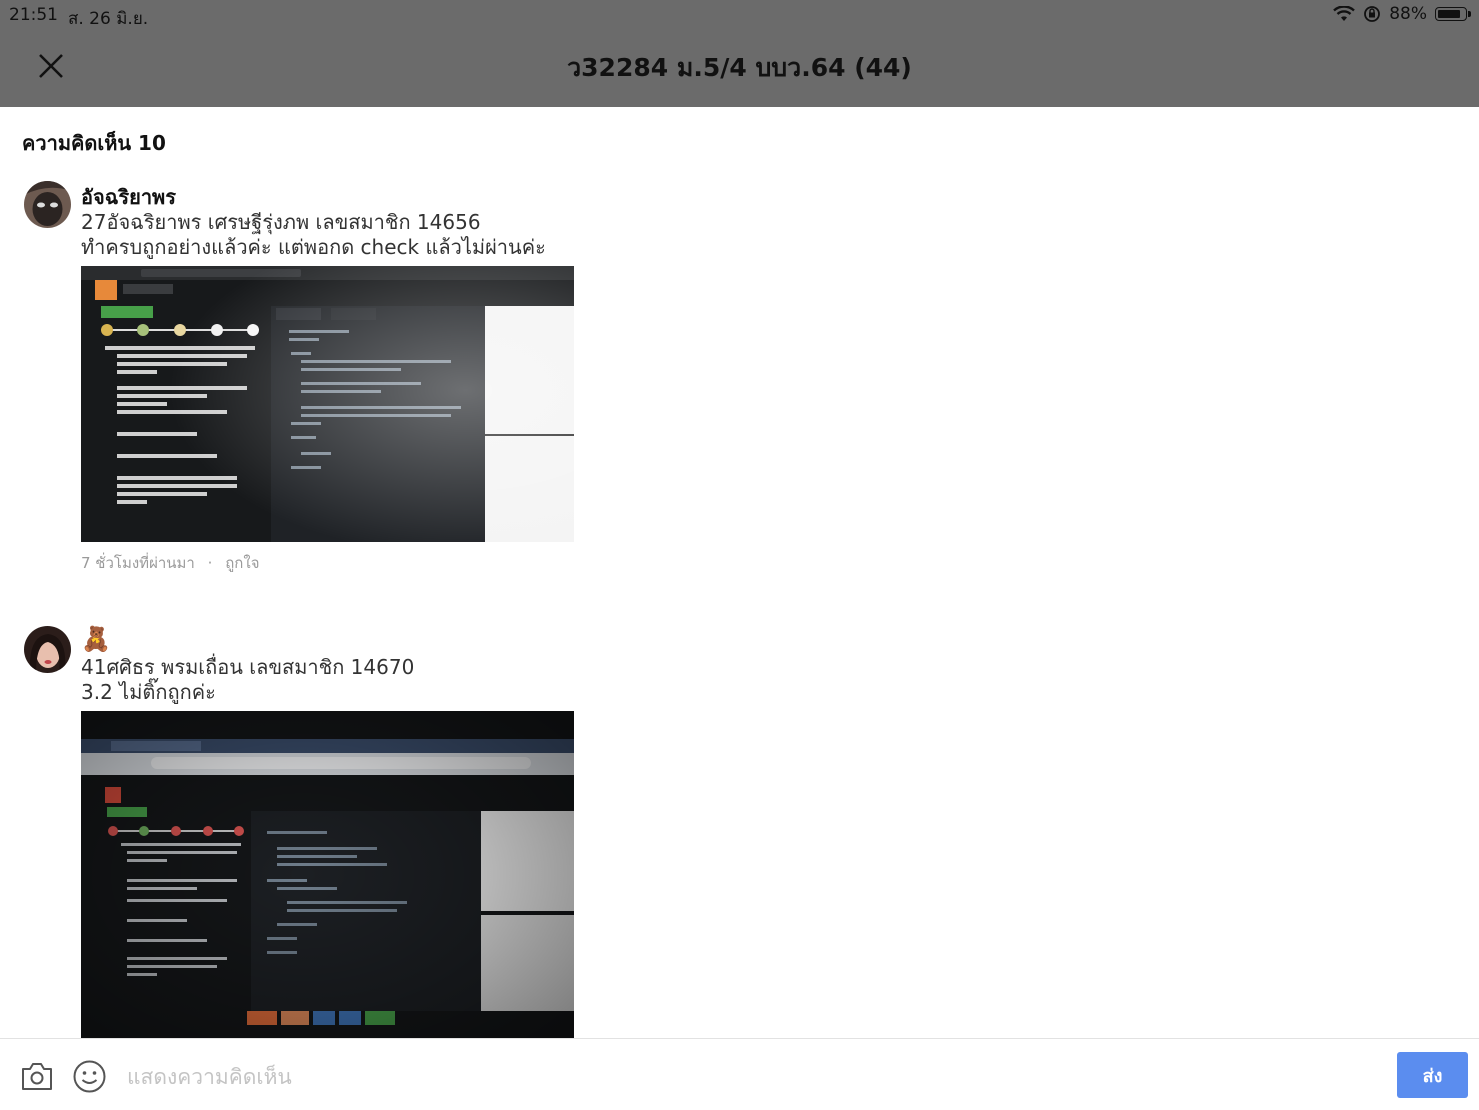 Image resolution: width=1479 pixels, height=1110 pixels. What do you see at coordinates (89, 1076) in the screenshot?
I see `emoji-icon` at bounding box center [89, 1076].